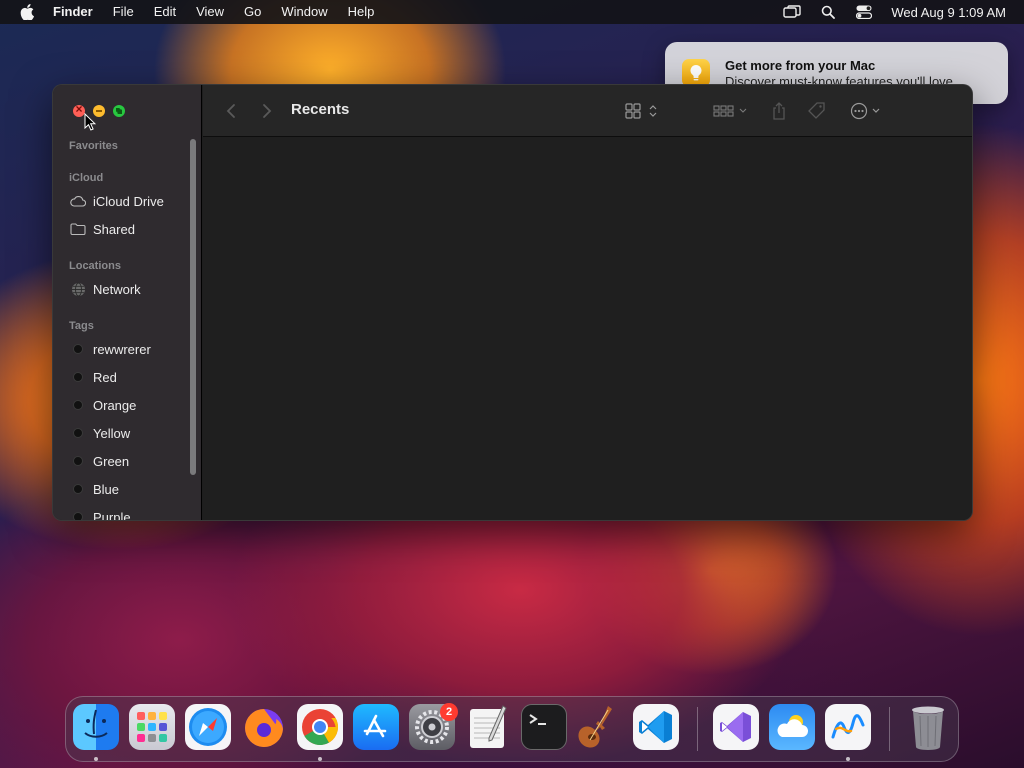  I want to click on spotlight-search-icon, so click(828, 12).